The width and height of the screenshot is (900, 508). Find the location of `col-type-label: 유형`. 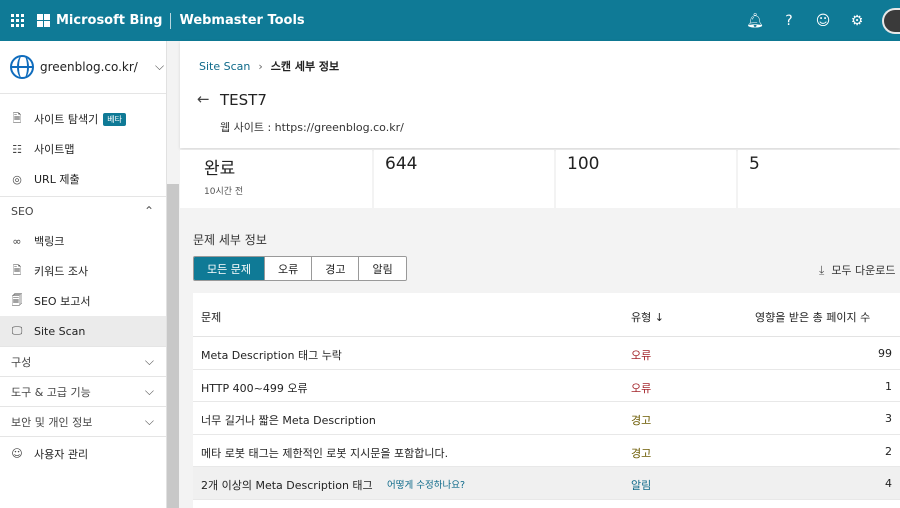

col-type-label: 유형 is located at coordinates (641, 317).